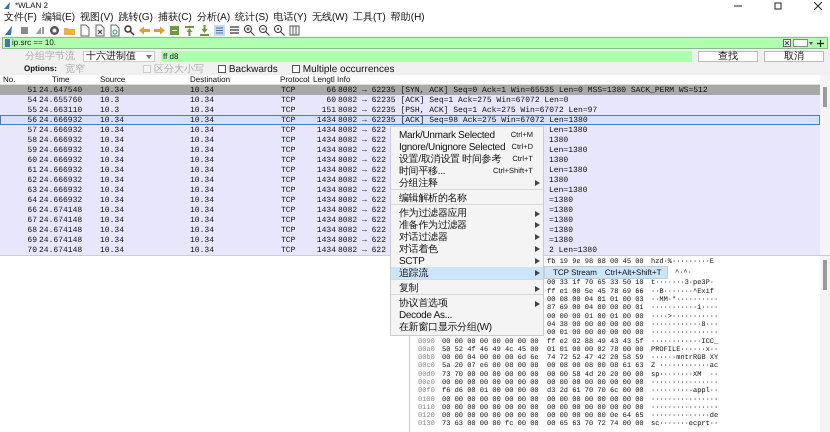  I want to click on table-cell-text: 55, so click(32, 110).